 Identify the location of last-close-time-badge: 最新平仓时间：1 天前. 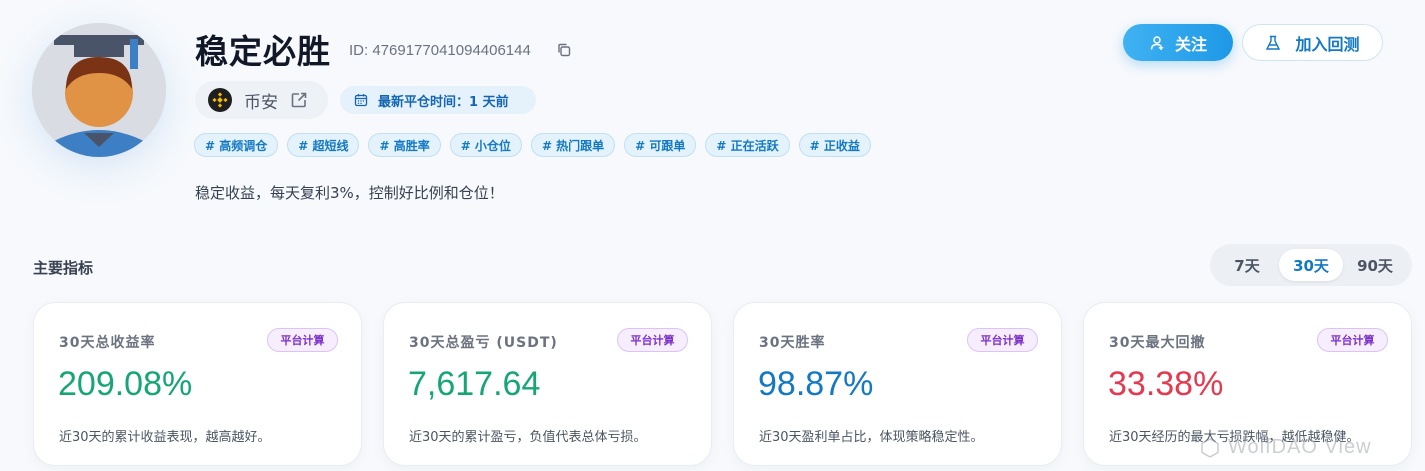
(438, 100).